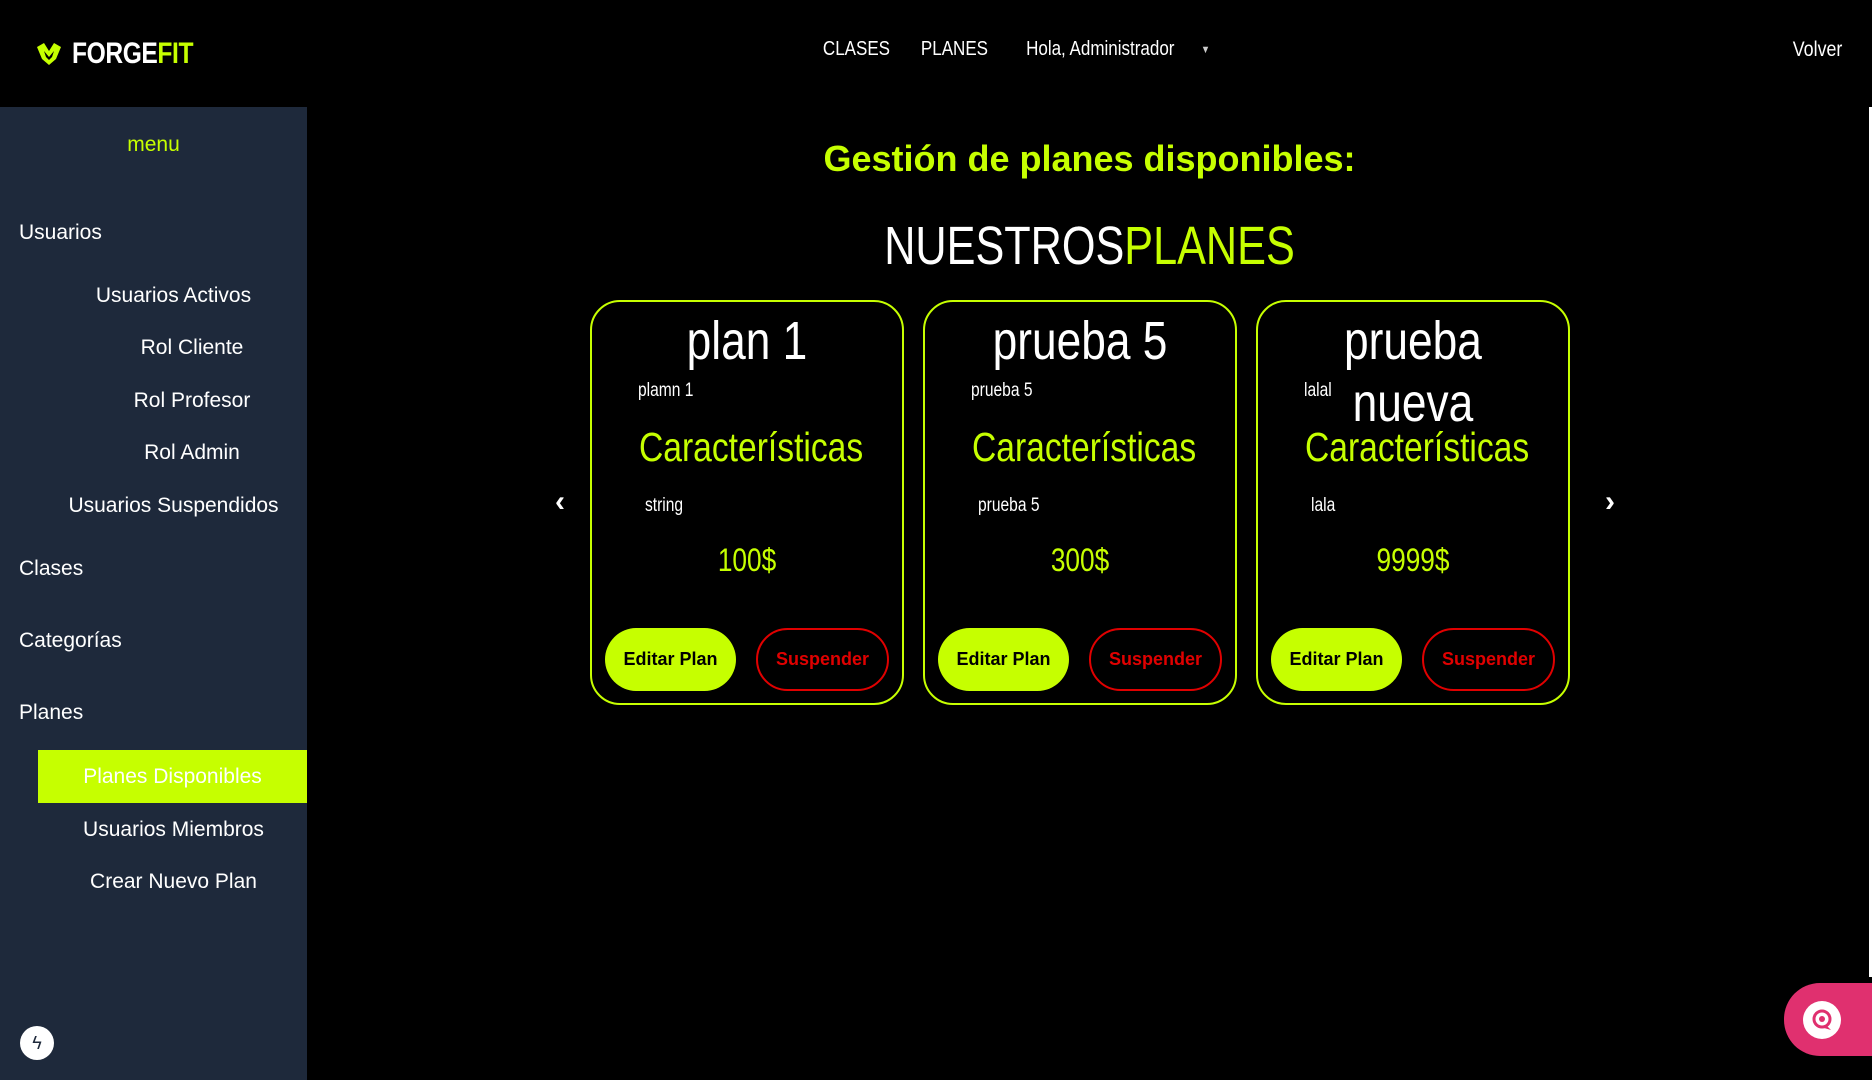 The height and width of the screenshot is (1080, 1872). I want to click on plan-name: prueba 5, so click(1080, 341).